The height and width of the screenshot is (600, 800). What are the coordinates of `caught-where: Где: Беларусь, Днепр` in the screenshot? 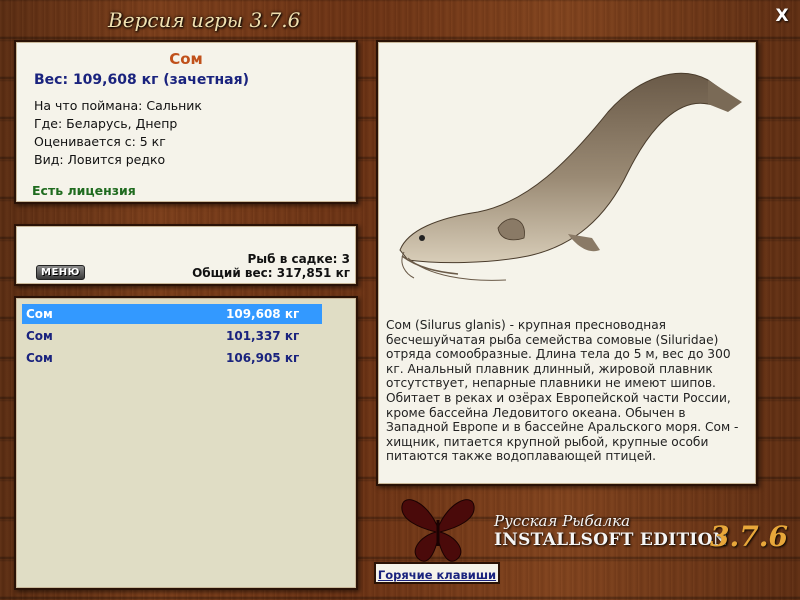 It's located at (106, 123).